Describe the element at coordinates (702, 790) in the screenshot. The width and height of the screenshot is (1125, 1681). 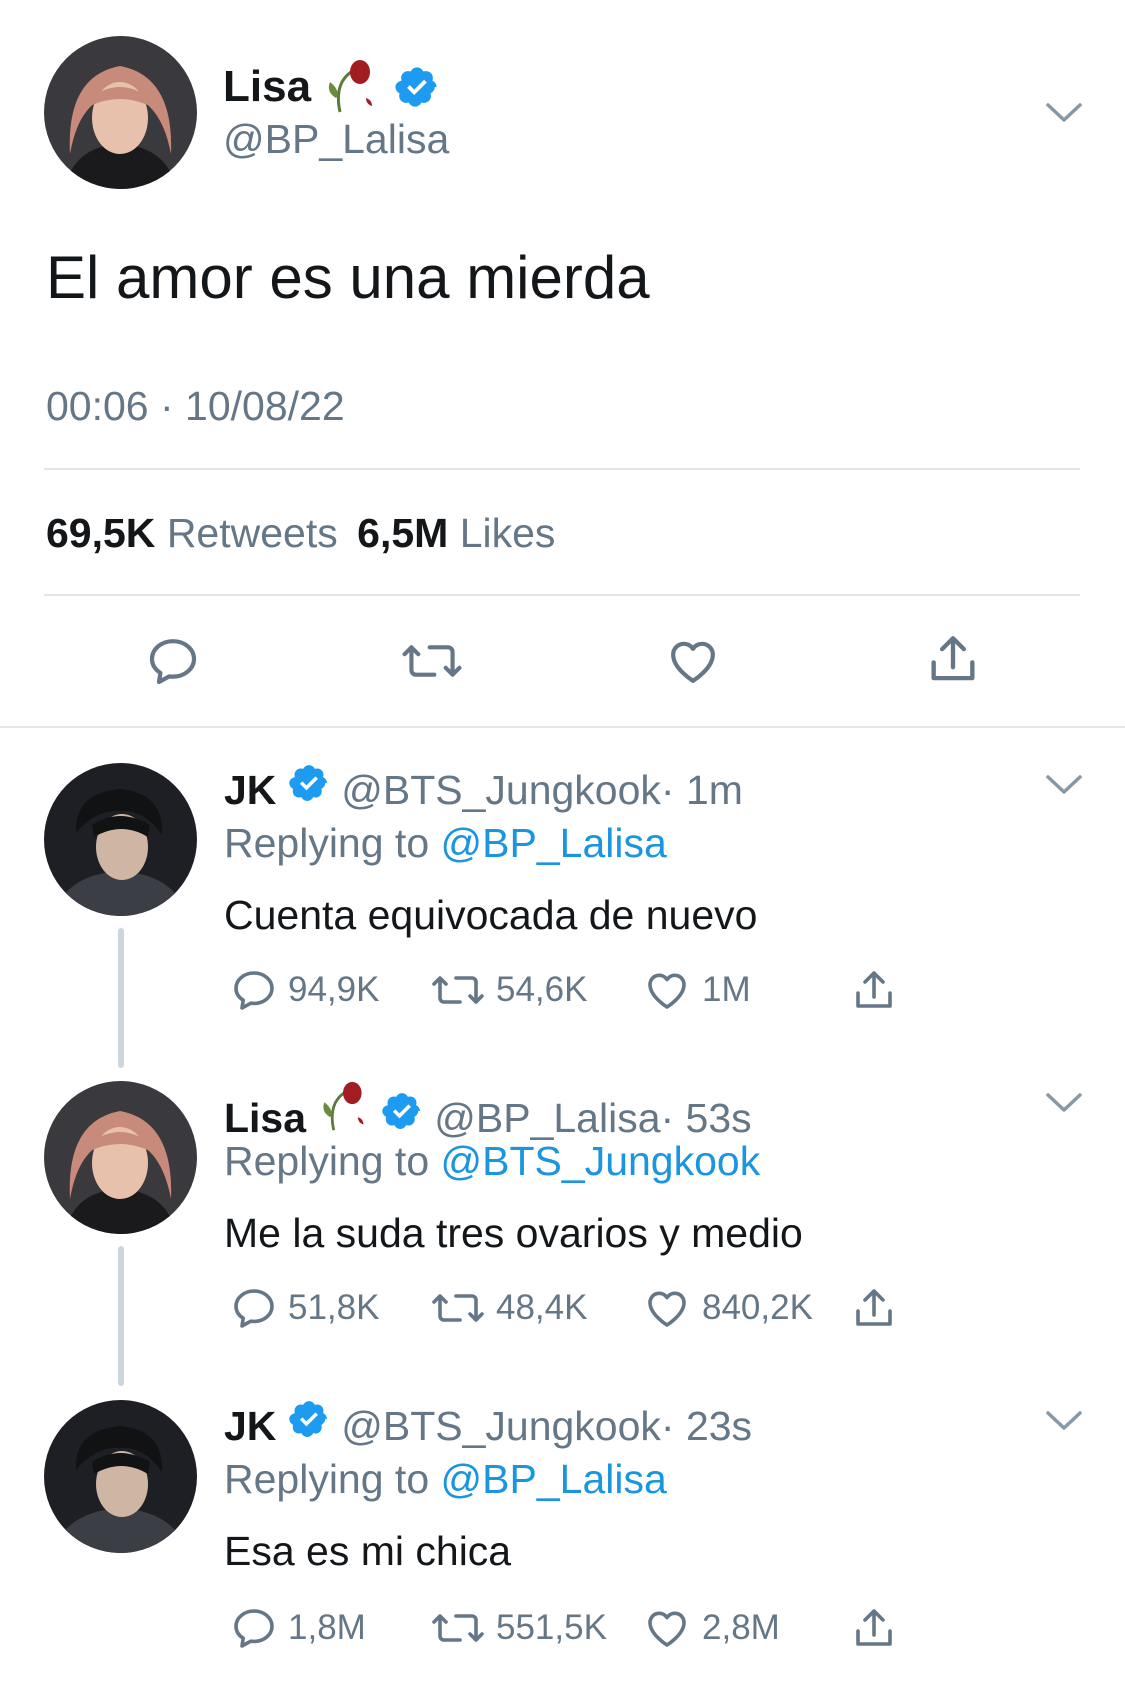
I see `reply-time: · 1m` at that location.